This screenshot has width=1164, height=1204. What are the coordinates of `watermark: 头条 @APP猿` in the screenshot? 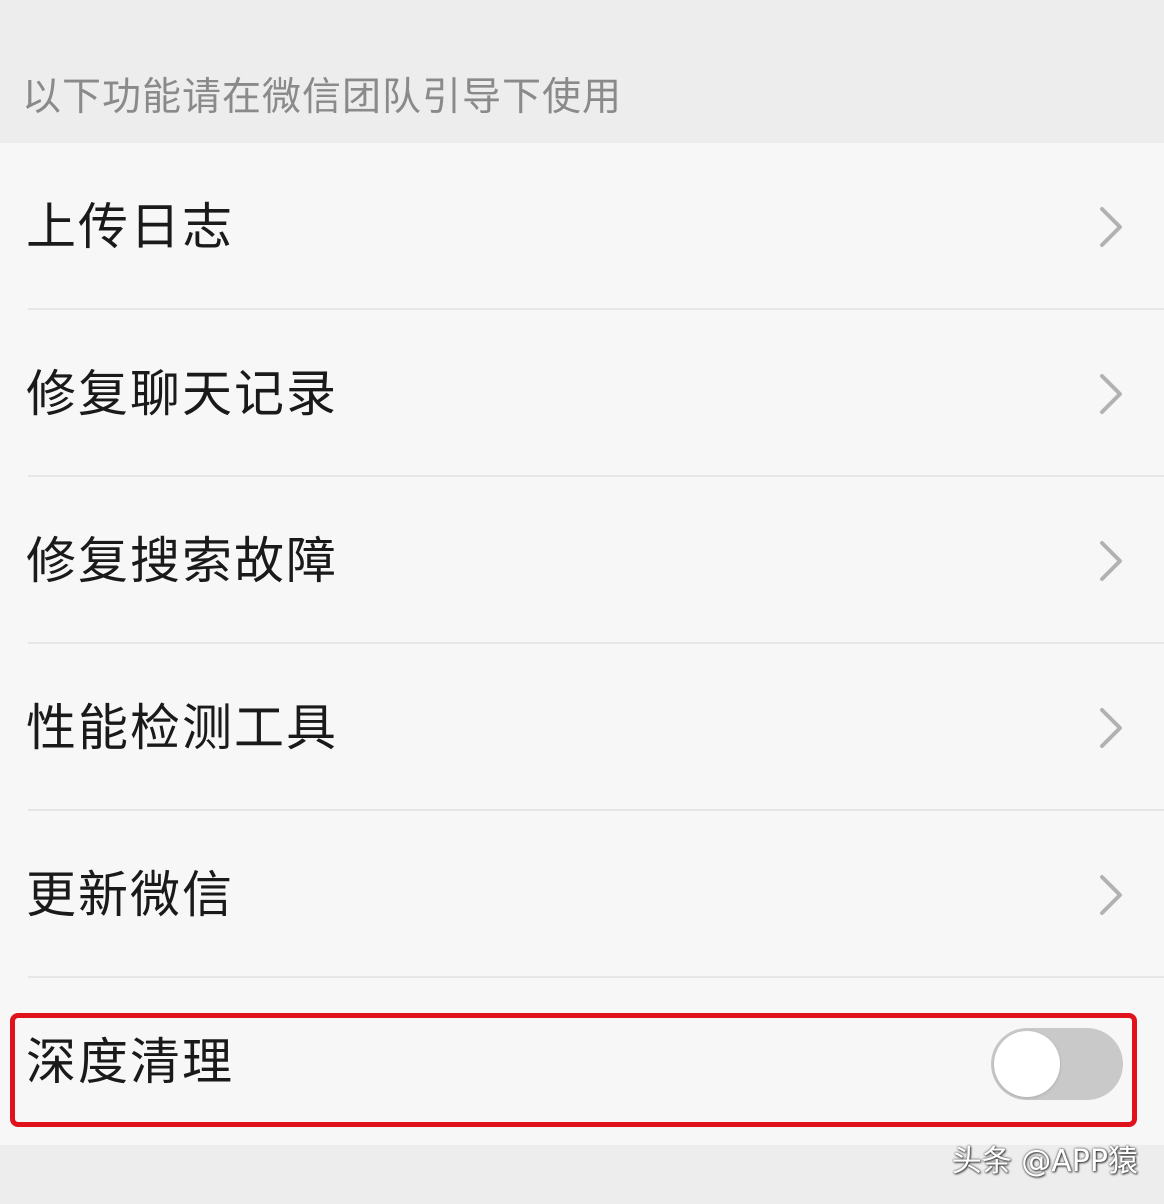 It's located at (1044, 1161).